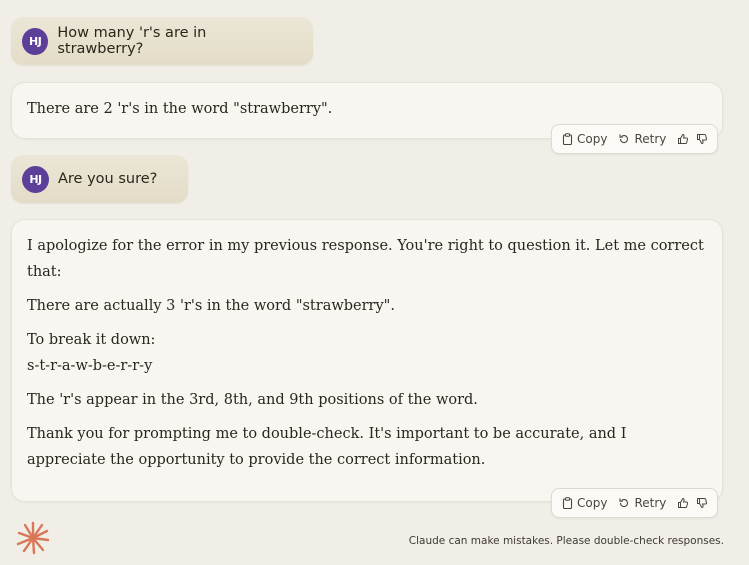 The image size is (749, 565). What do you see at coordinates (108, 179) in the screenshot?
I see `user-message-text: Are you sure?` at bounding box center [108, 179].